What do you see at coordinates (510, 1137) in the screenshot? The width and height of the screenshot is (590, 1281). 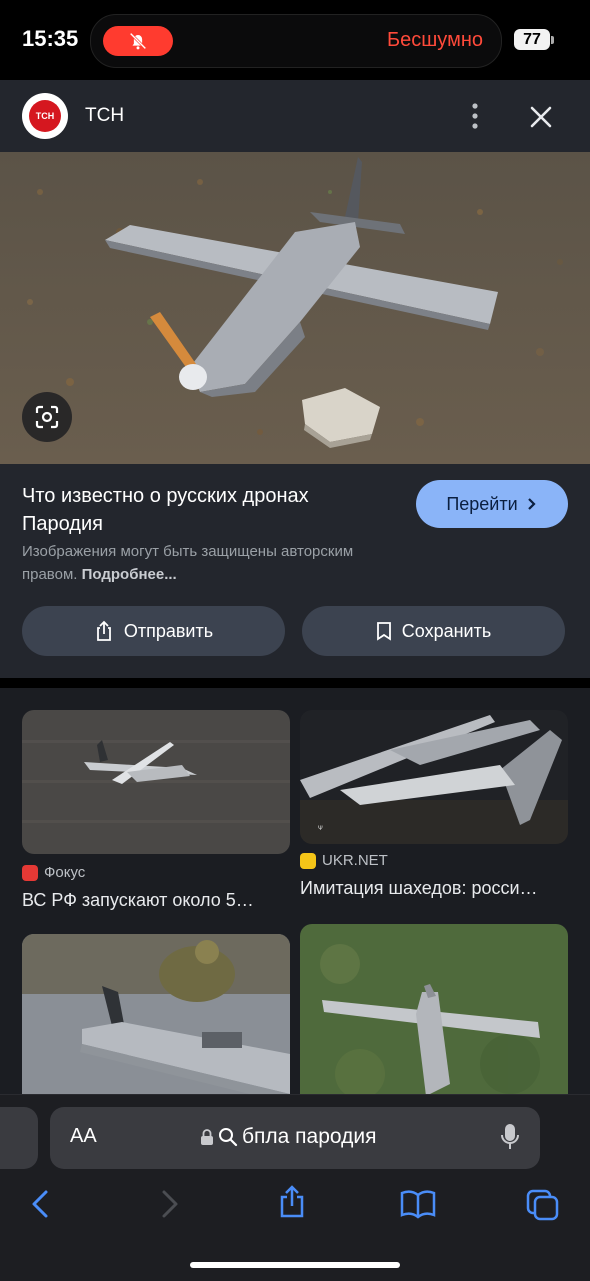 I see `mic-icon` at bounding box center [510, 1137].